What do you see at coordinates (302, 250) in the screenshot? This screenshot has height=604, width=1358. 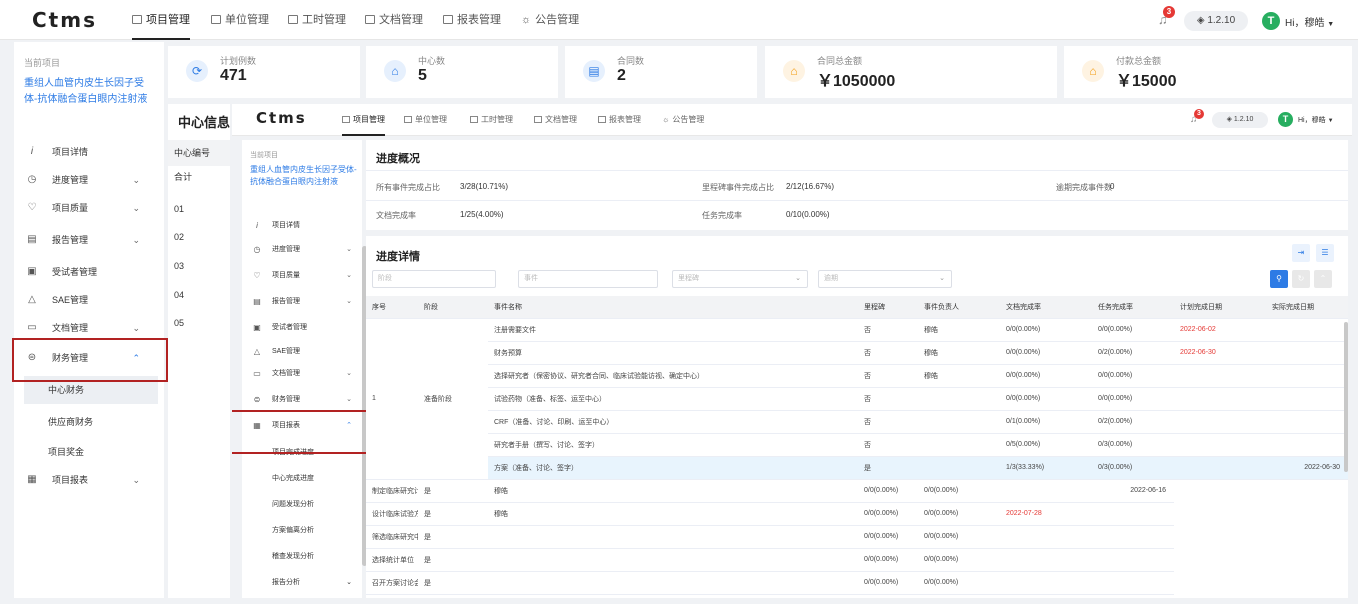 I see `inner-sidebar-item-progress: ◷ 进度管理 ⌄` at bounding box center [302, 250].